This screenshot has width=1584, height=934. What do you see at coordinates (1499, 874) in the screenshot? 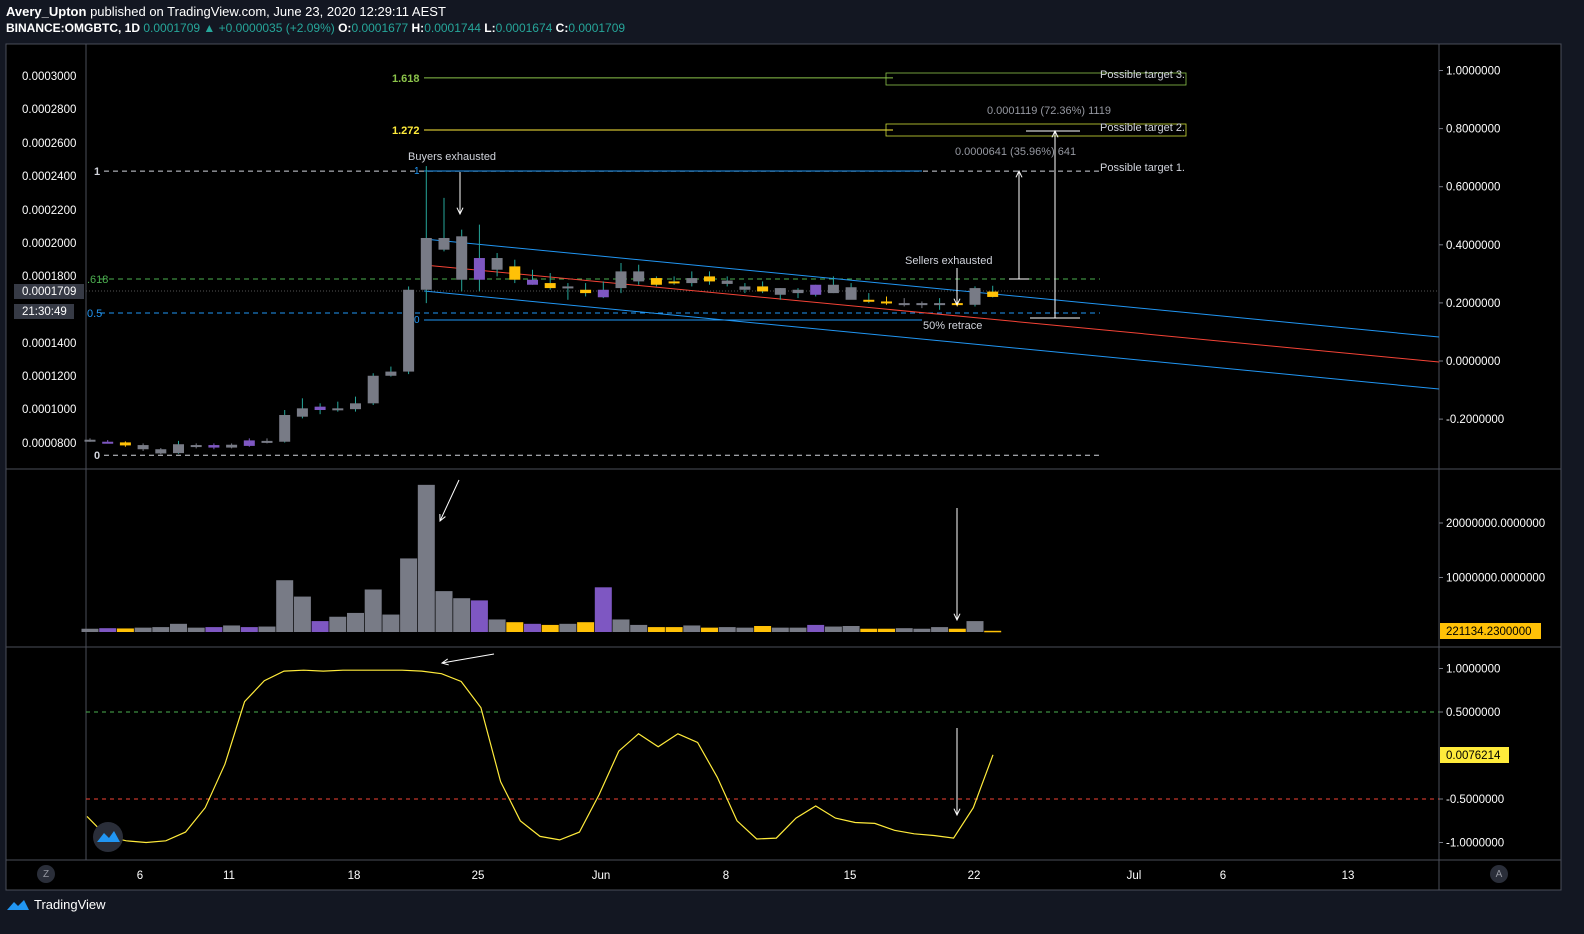
I see `auto-scale-button: A` at bounding box center [1499, 874].